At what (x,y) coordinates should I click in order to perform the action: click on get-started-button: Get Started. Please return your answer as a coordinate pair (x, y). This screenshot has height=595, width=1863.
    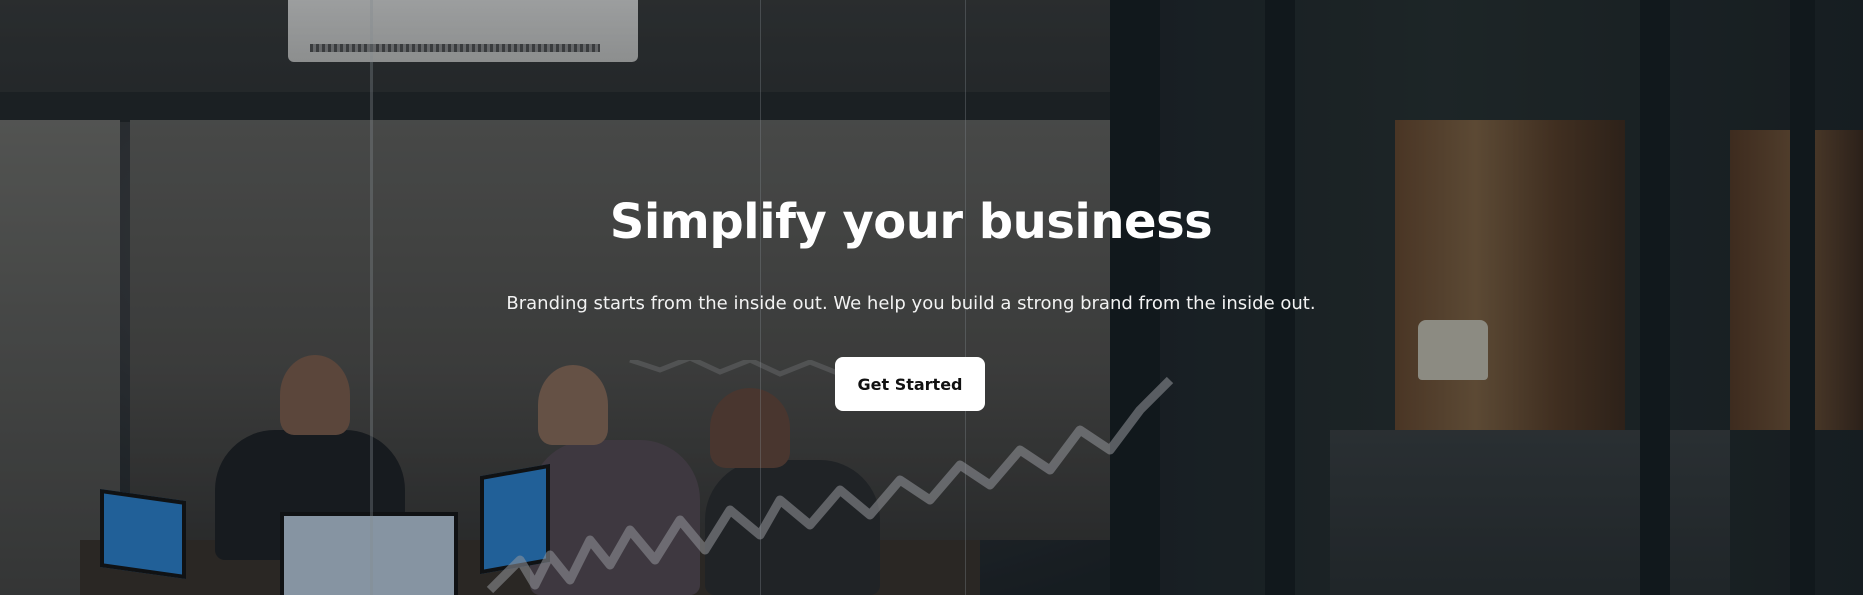
    Looking at the image, I should click on (910, 384).